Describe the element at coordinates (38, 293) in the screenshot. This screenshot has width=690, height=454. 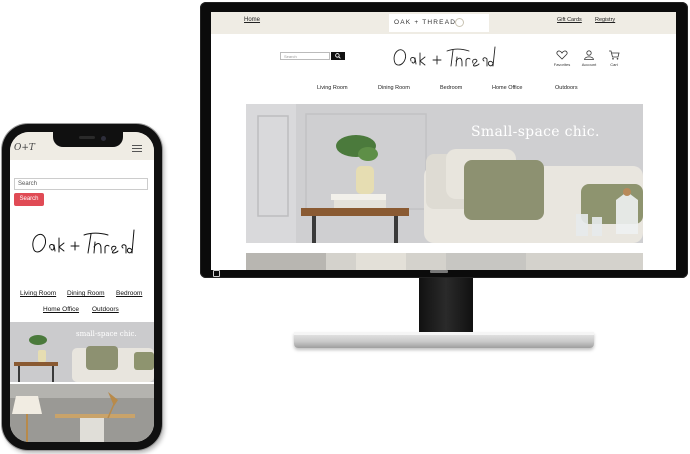
I see `mobile-nav-living-room: Living Room` at that location.